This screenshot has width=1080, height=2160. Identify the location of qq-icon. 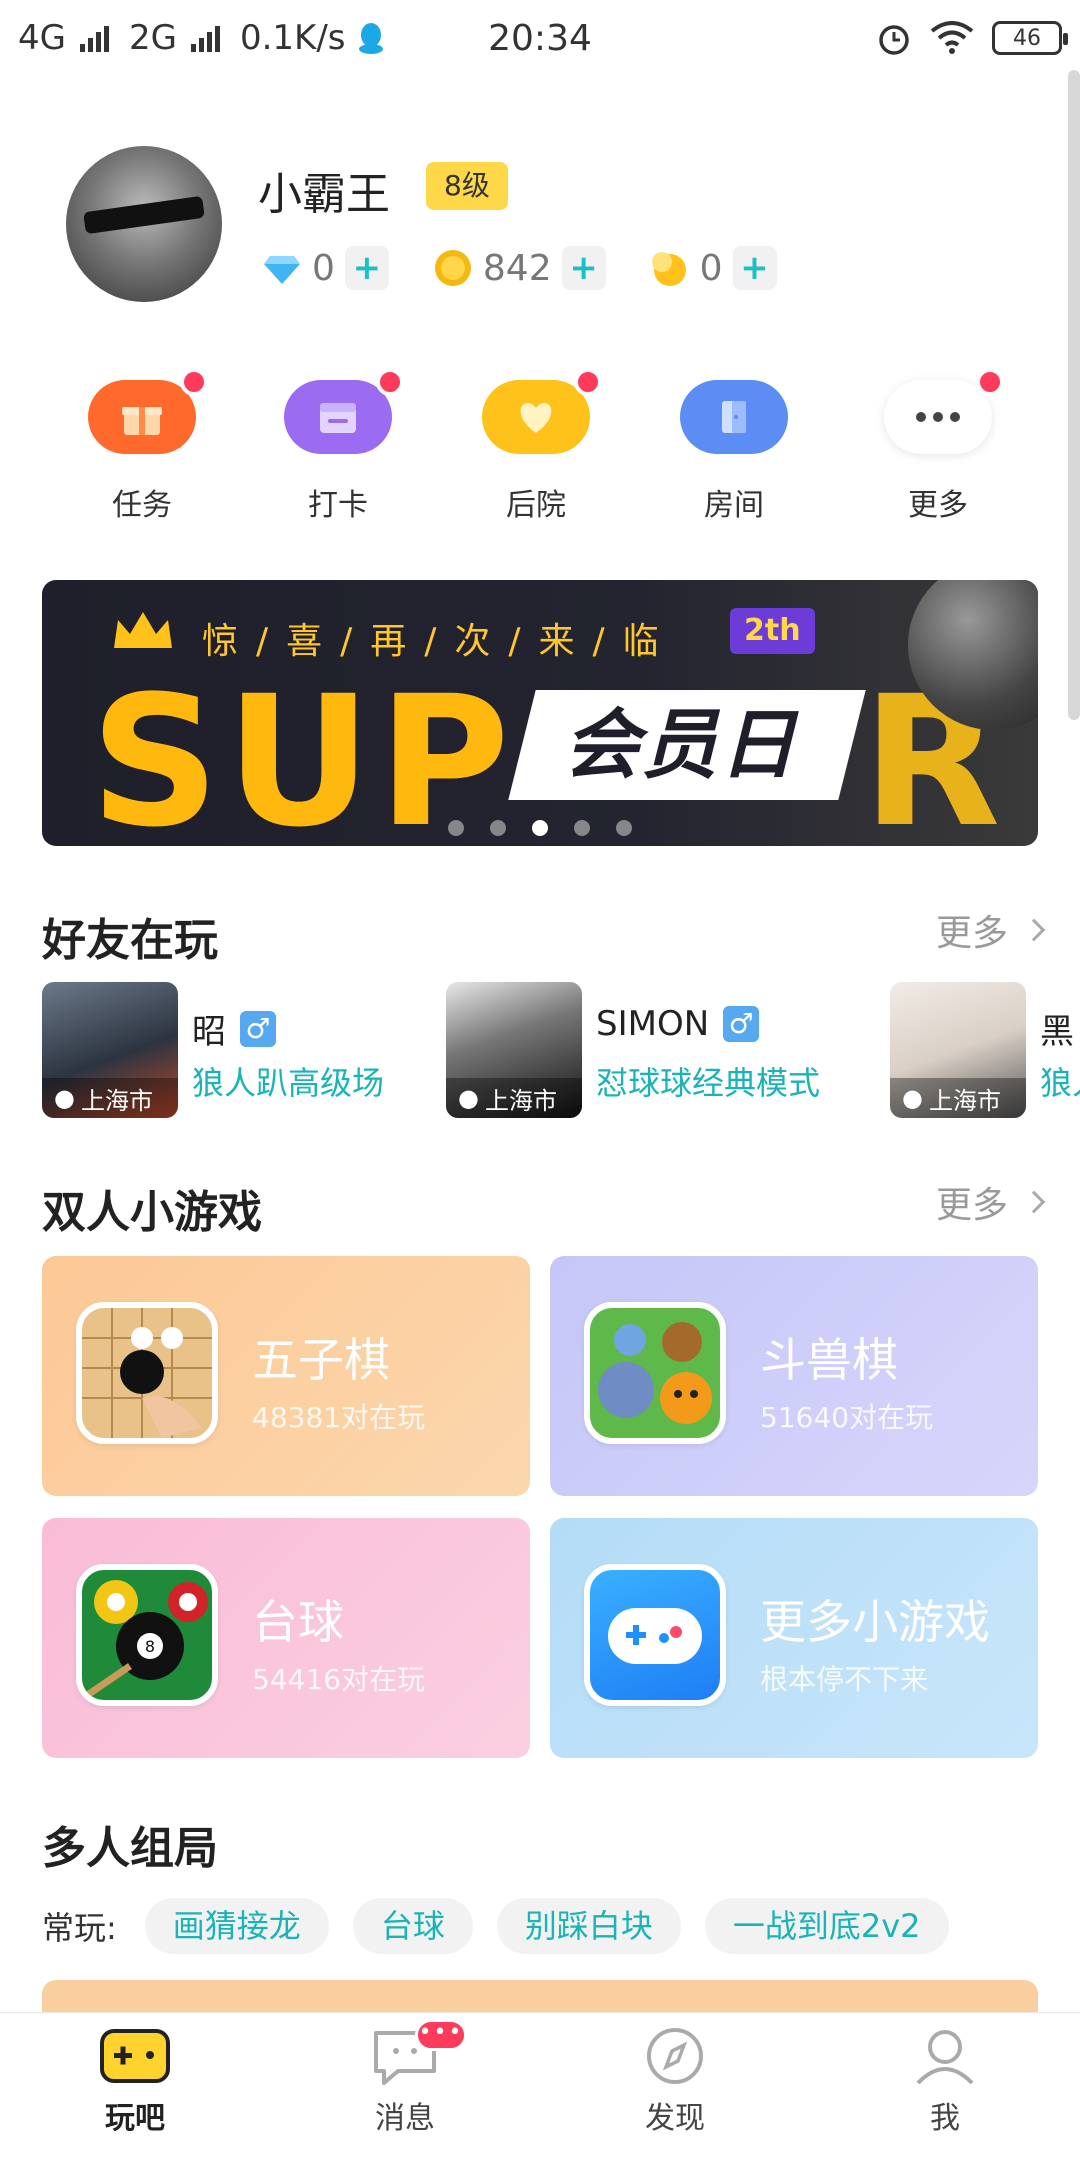
(370, 38).